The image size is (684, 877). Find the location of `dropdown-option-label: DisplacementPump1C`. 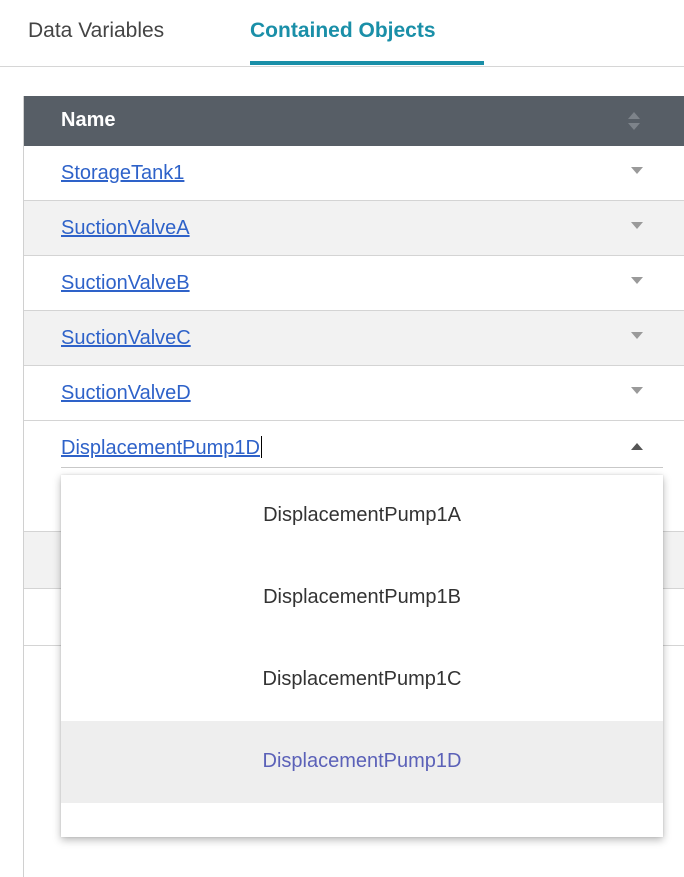

dropdown-option-label: DisplacementPump1C is located at coordinates (362, 679).